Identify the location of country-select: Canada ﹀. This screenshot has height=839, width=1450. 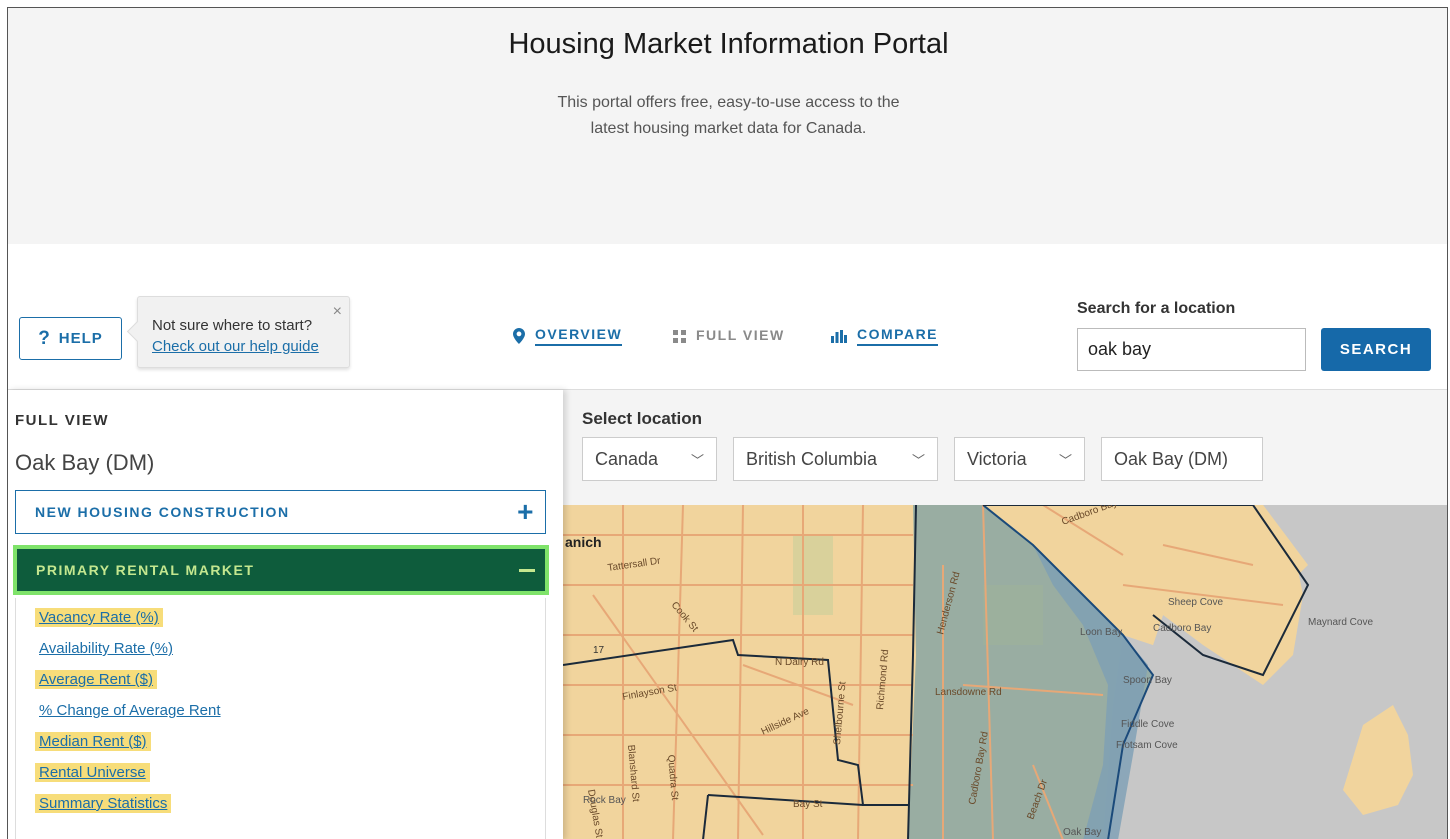
(649, 459).